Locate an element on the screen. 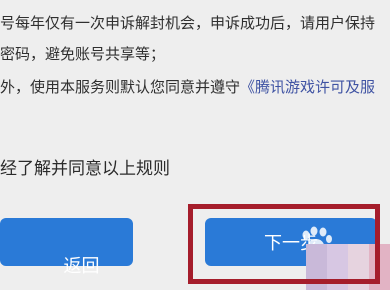 The height and width of the screenshot is (290, 390). license-agreement-link: 《腾讯游戏许可及服 is located at coordinates (307, 87).